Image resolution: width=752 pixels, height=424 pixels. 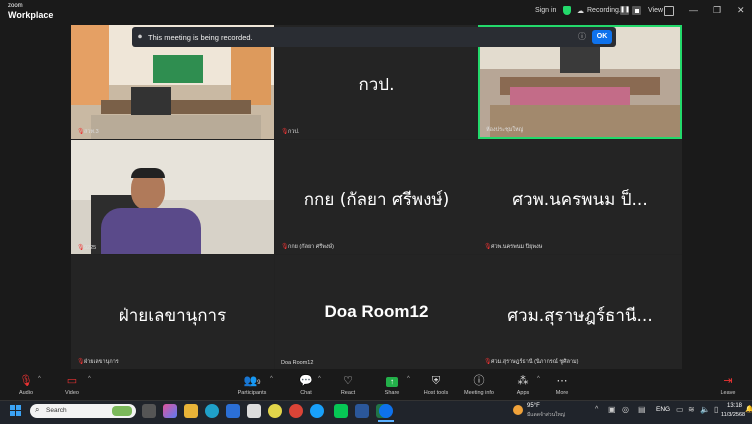 I want to click on shield-icon: ⛨, so click(x=436, y=381).